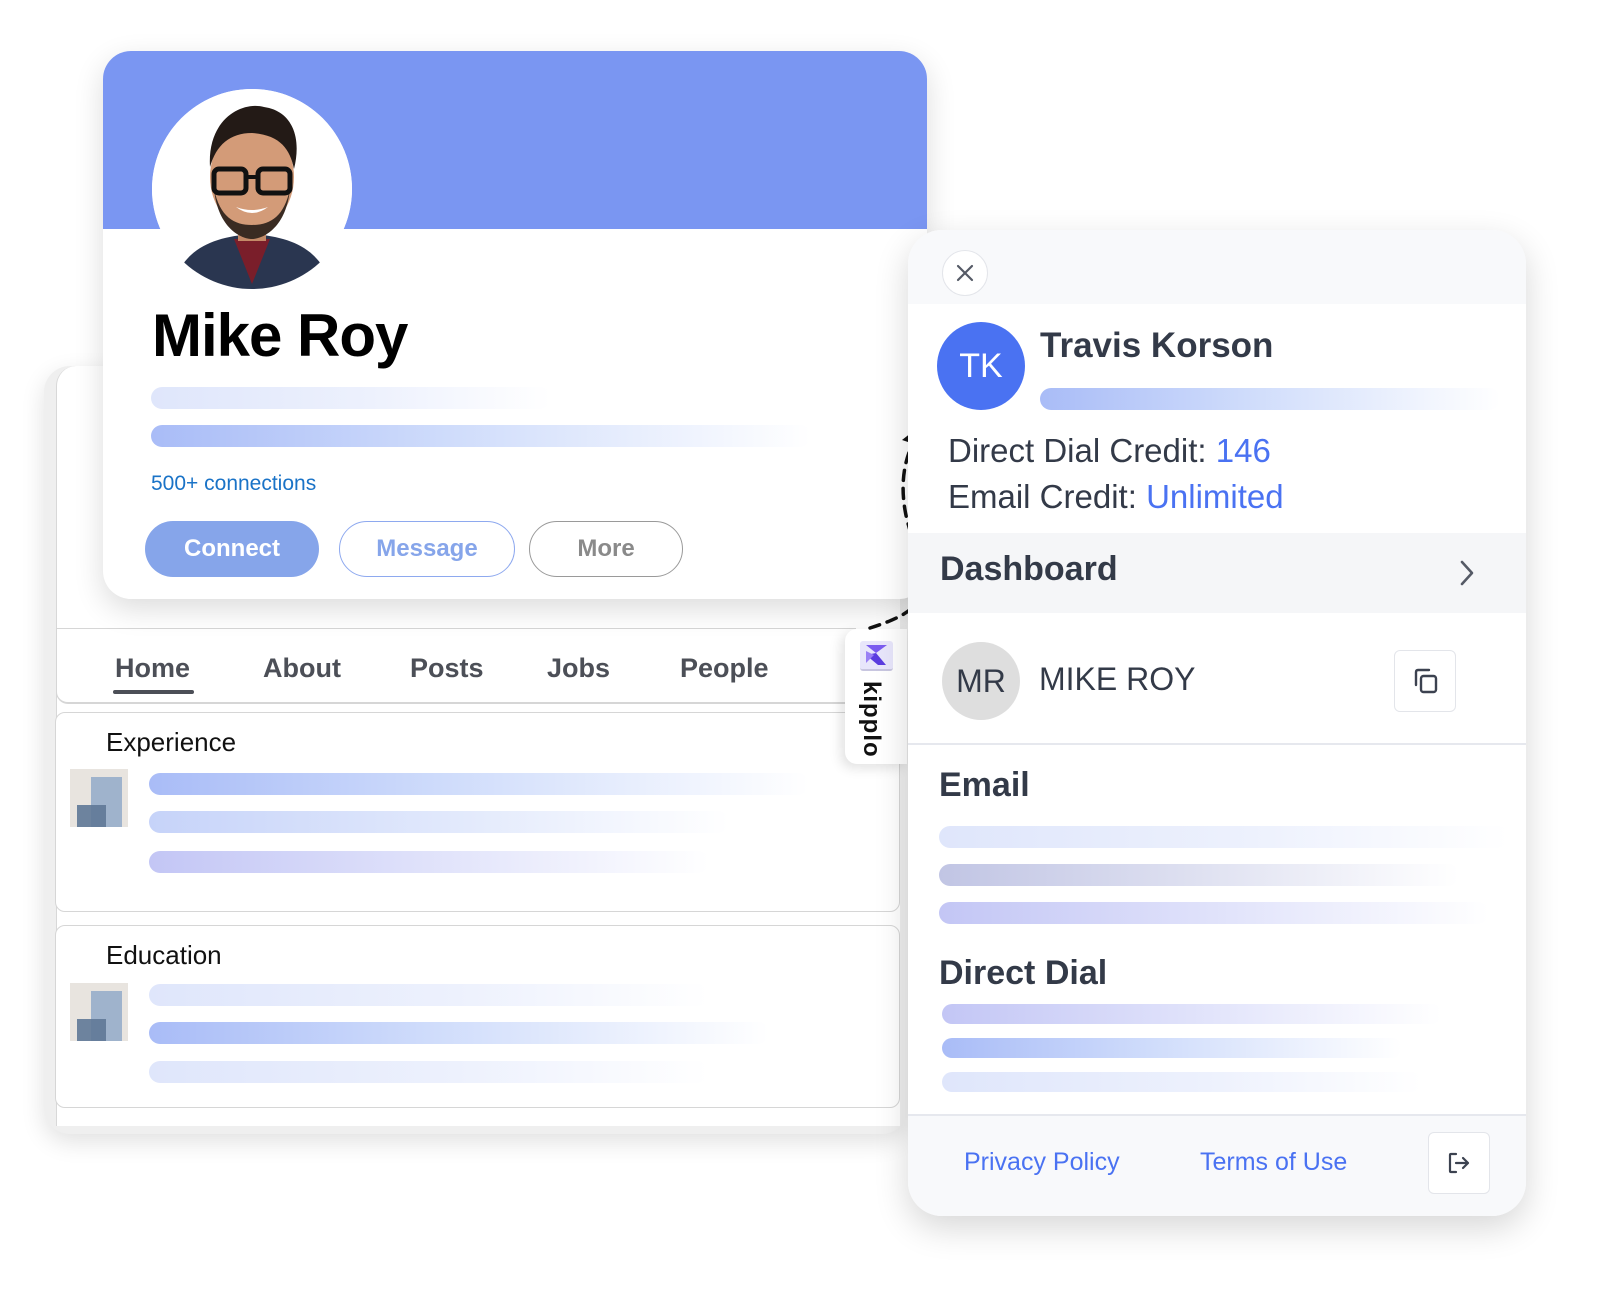 The height and width of the screenshot is (1293, 1603). I want to click on dashboard-label: Dashboard, so click(1029, 569).